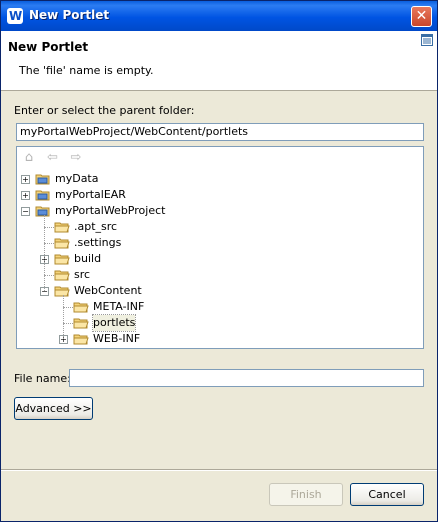 The height and width of the screenshot is (522, 438). Describe the element at coordinates (90, 194) in the screenshot. I see `tree-item-label: myPortalEAR` at that location.